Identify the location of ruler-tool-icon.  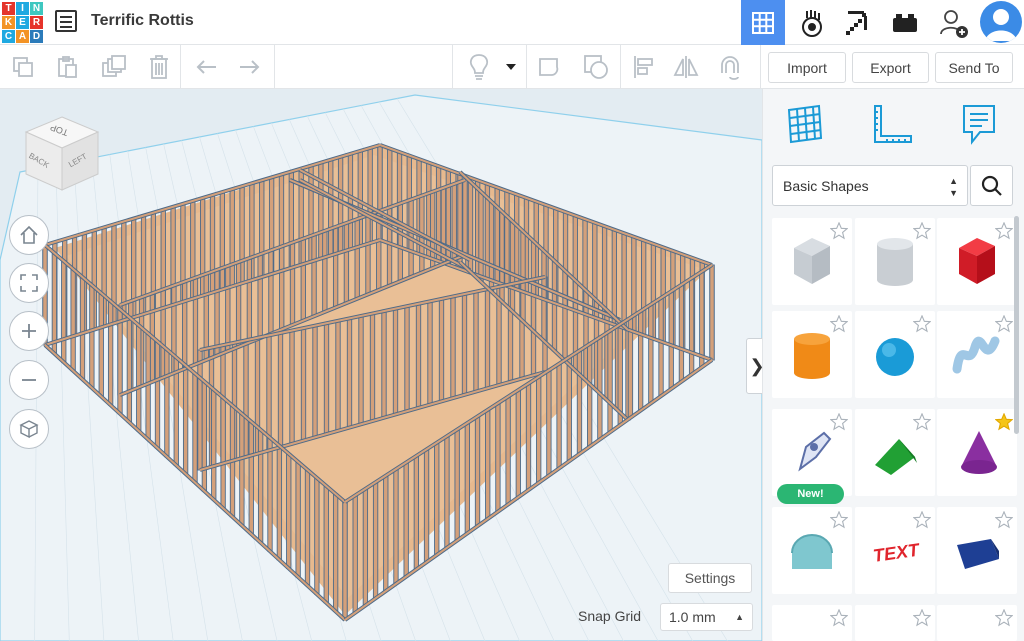
(893, 127).